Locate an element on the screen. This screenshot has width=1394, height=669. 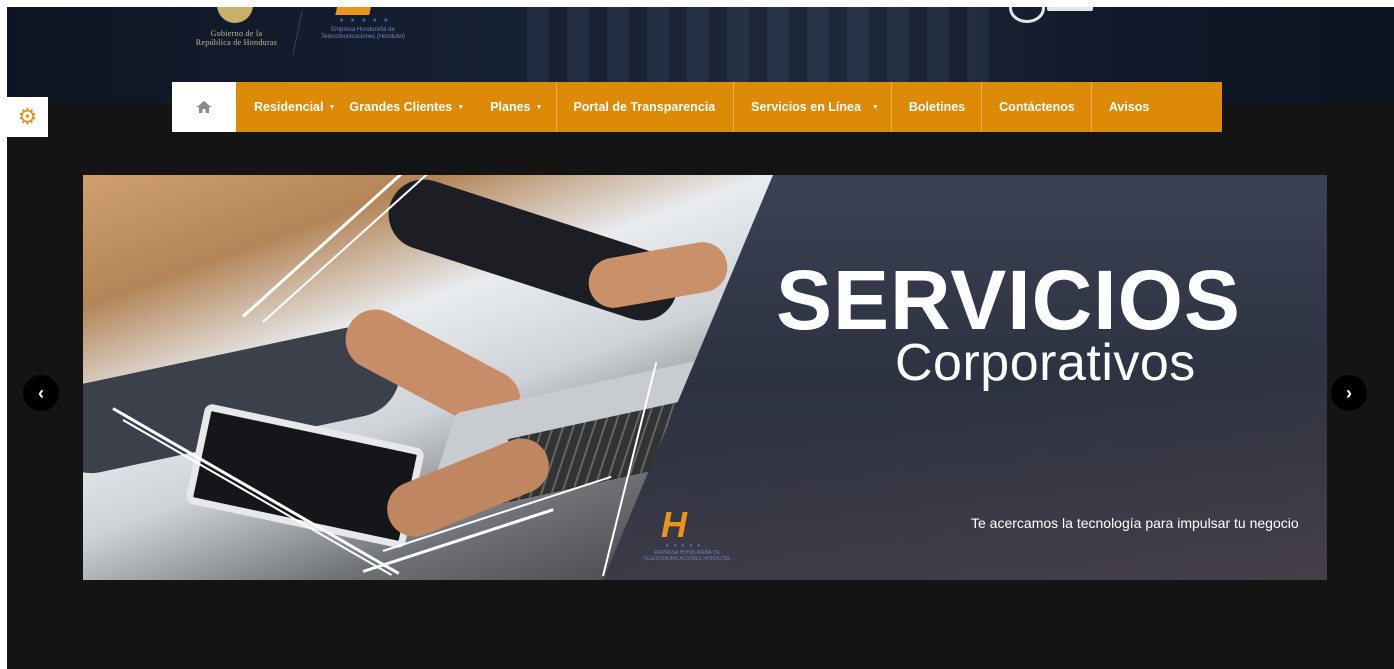
nav-item-contactenos: Contáctenos is located at coordinates (1036, 107).